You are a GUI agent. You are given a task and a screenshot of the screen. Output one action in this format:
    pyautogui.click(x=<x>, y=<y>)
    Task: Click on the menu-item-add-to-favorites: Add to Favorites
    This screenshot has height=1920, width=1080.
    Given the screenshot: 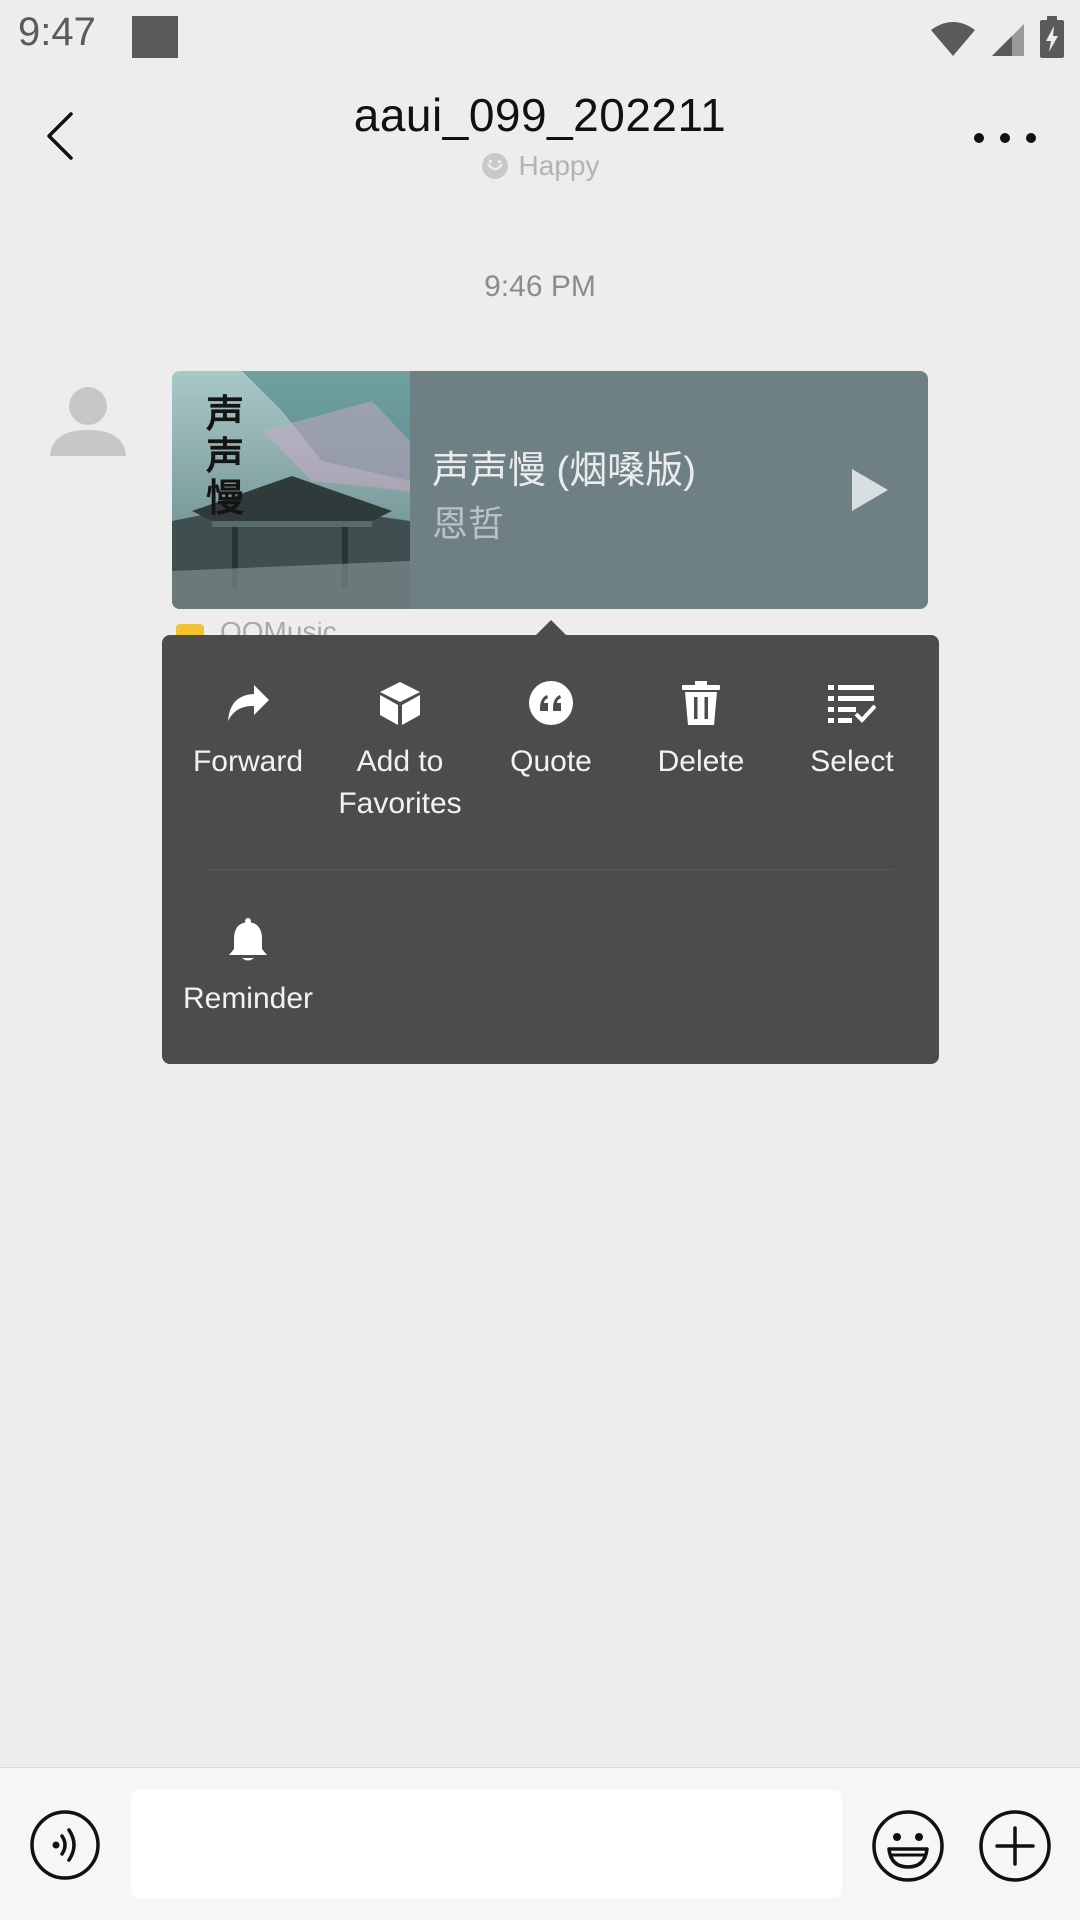 What is the action you would take?
    pyautogui.click(x=400, y=752)
    